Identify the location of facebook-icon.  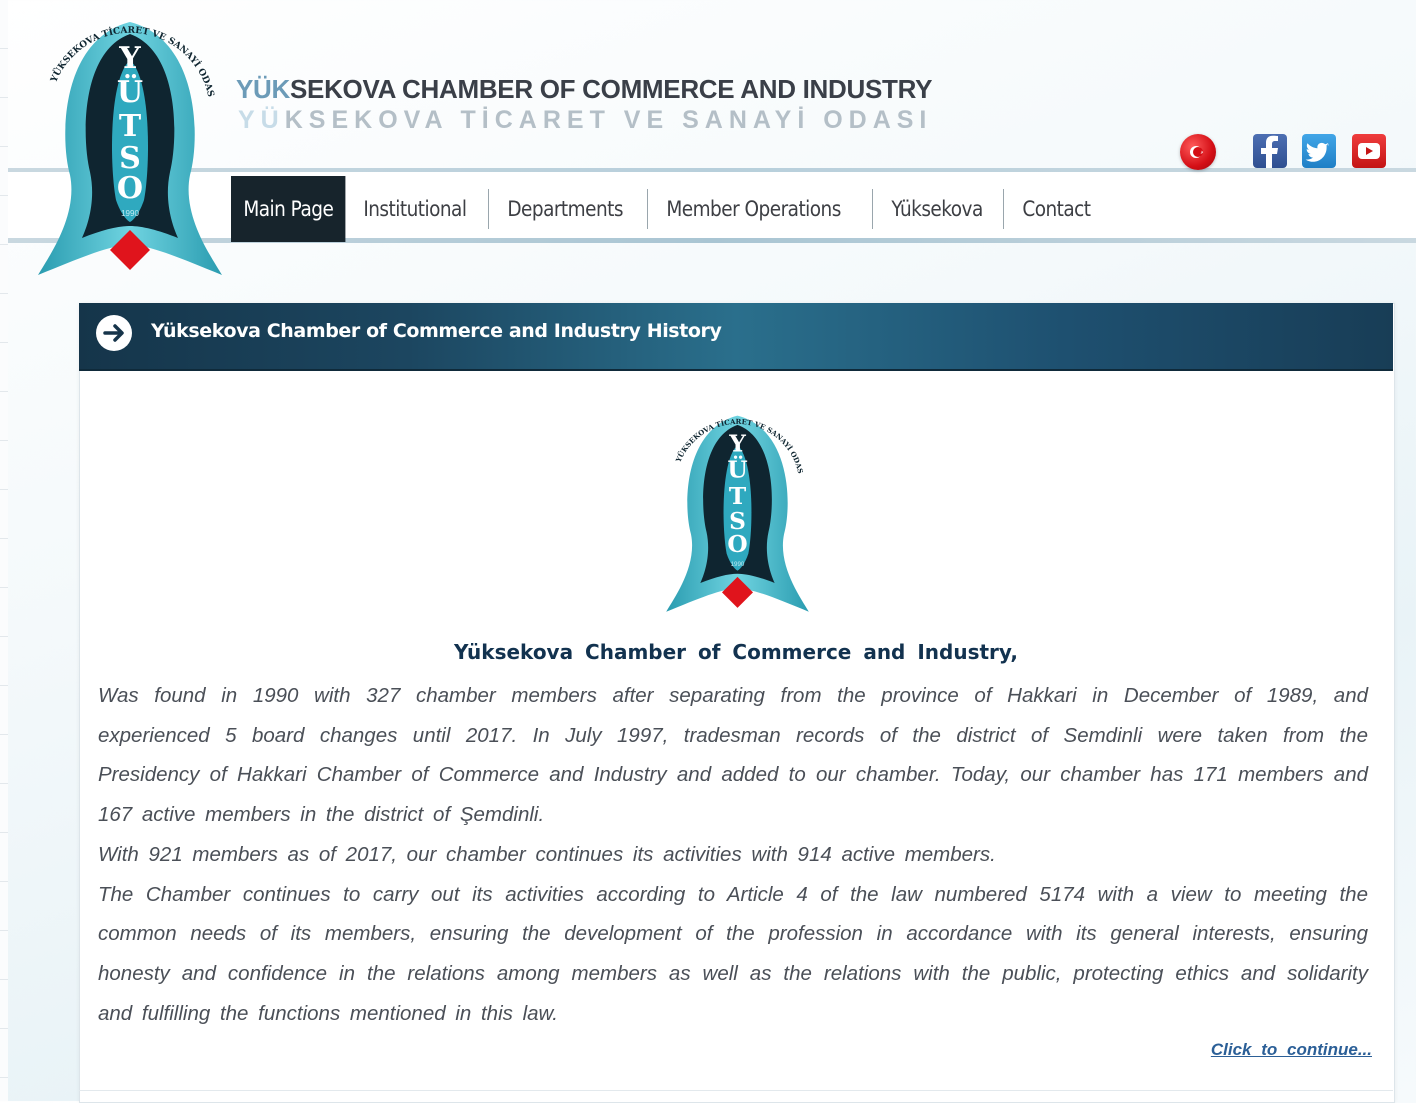
(1270, 151).